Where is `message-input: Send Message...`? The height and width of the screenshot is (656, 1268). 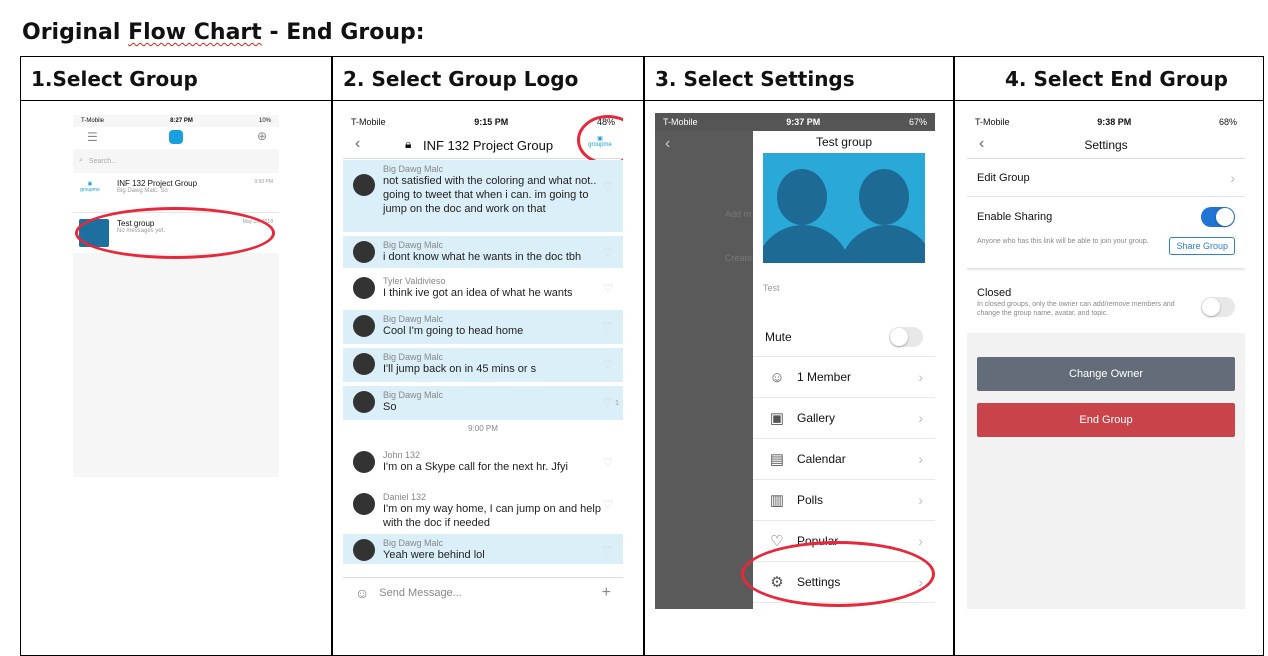
message-input: Send Message... is located at coordinates (420, 593).